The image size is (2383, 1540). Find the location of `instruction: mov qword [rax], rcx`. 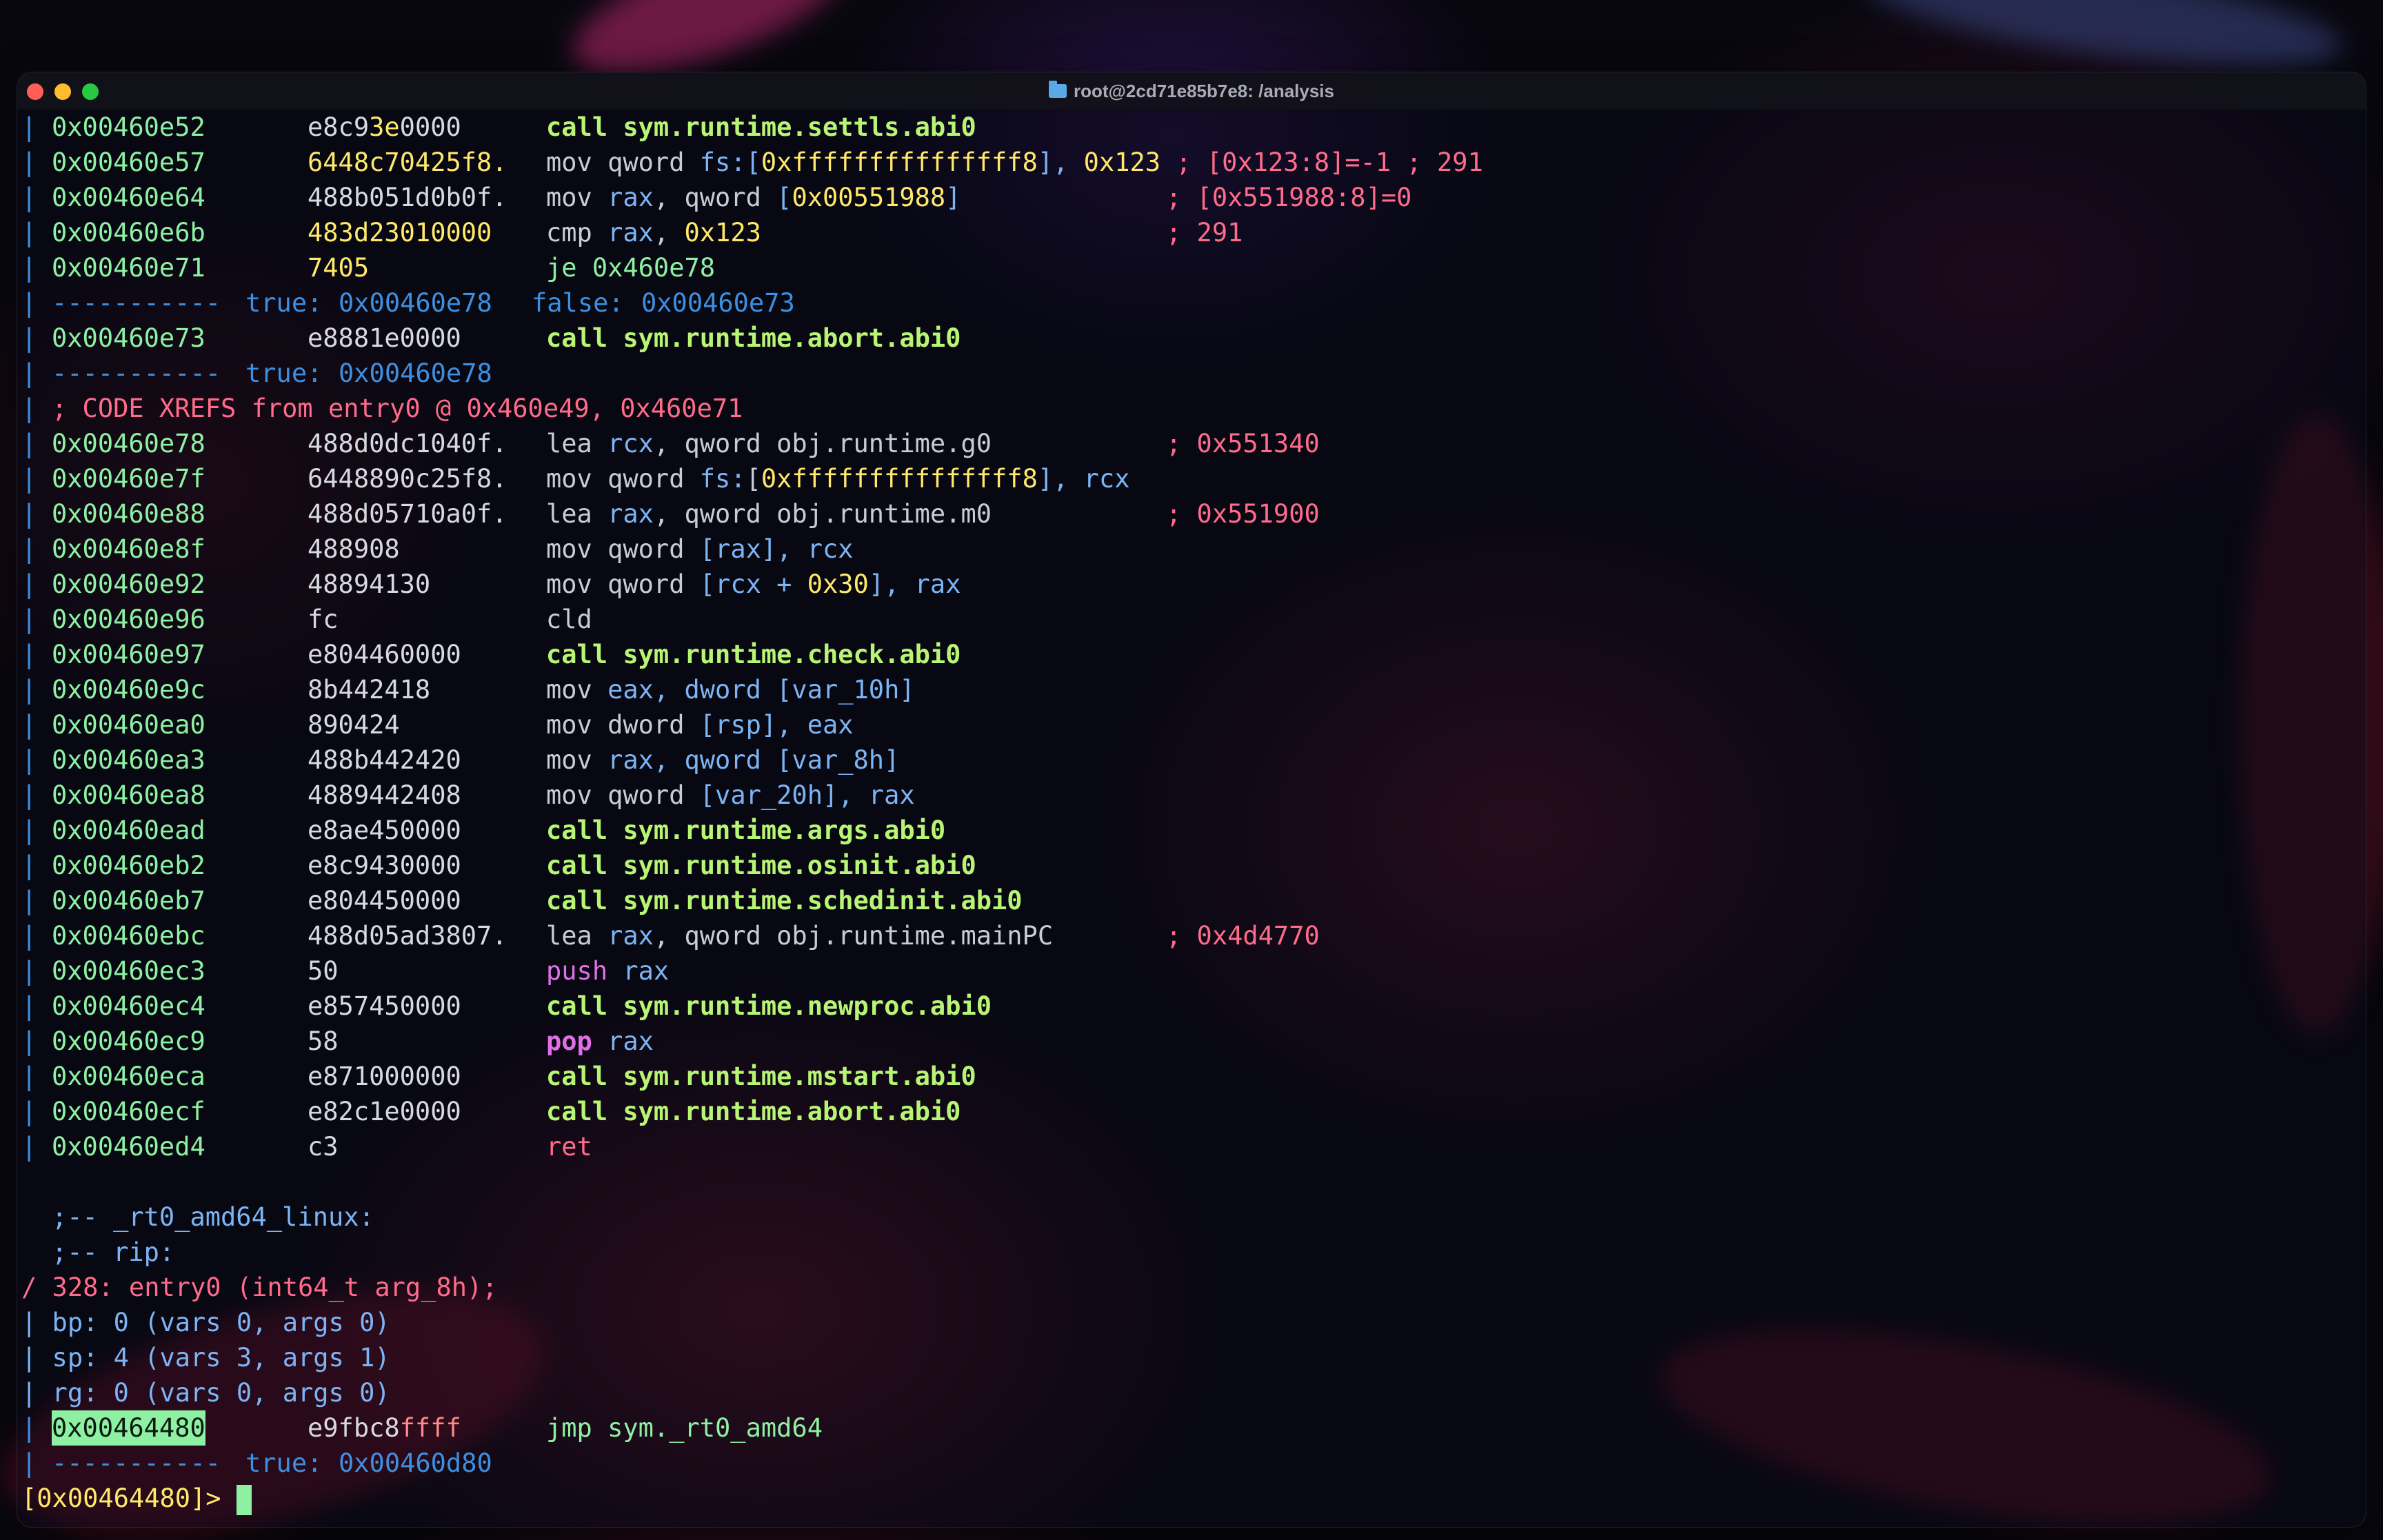

instruction: mov qword [rax], rcx is located at coordinates (700, 549).